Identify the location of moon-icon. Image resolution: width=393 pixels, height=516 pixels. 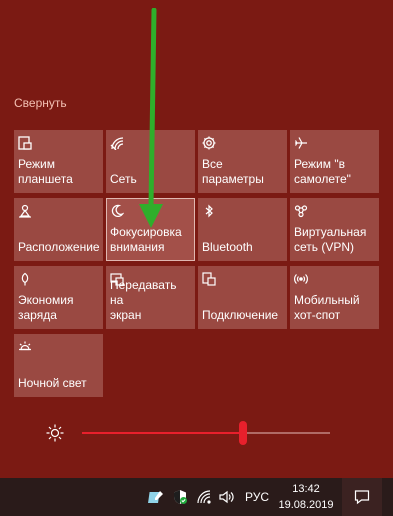
(117, 211).